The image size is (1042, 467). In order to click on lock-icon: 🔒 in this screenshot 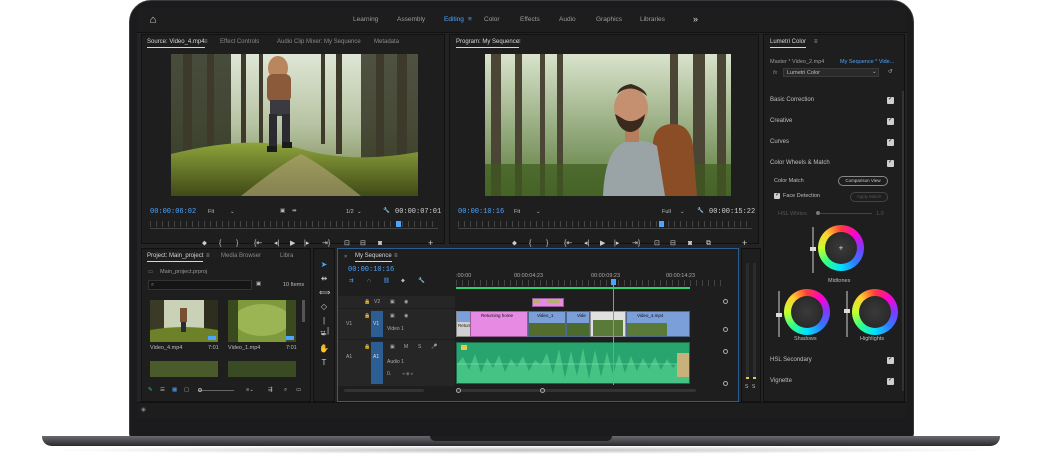, I will do `click(367, 347)`.